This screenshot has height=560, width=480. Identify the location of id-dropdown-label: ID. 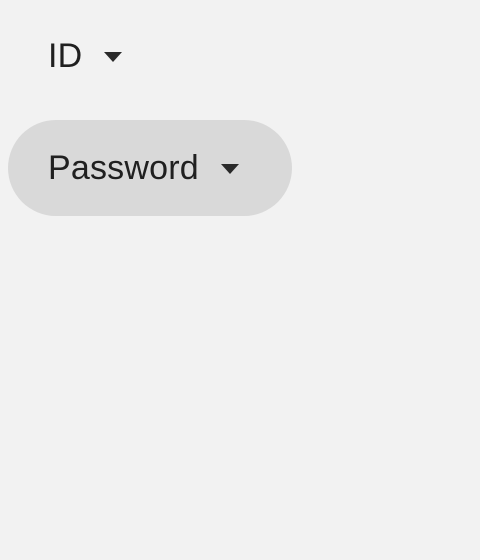
(65, 56).